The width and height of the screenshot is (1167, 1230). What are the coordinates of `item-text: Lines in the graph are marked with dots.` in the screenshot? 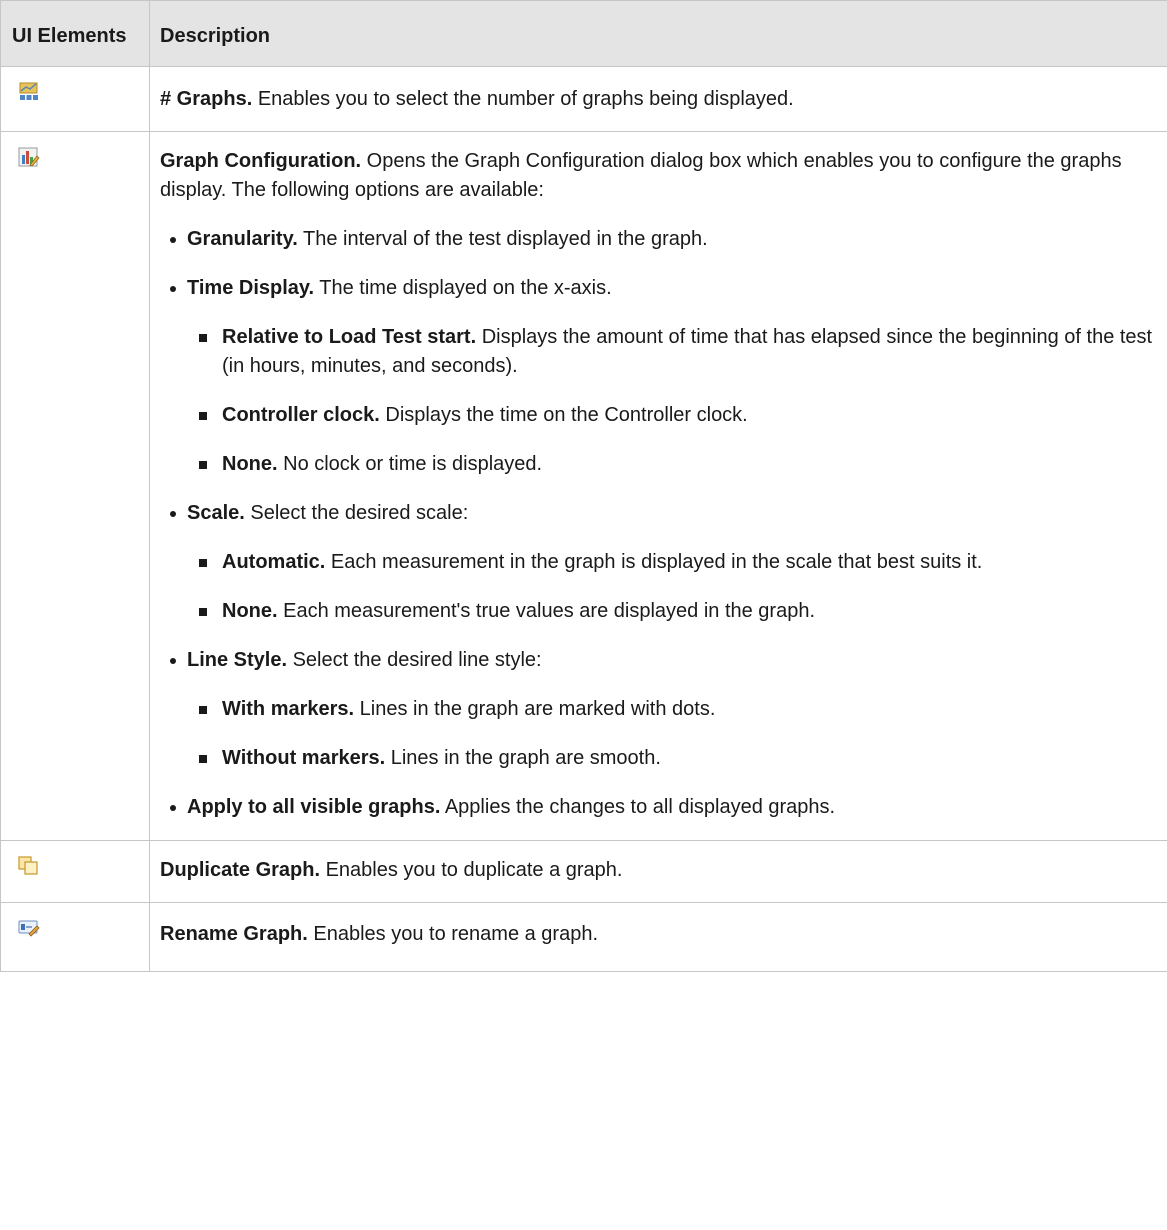 It's located at (535, 709).